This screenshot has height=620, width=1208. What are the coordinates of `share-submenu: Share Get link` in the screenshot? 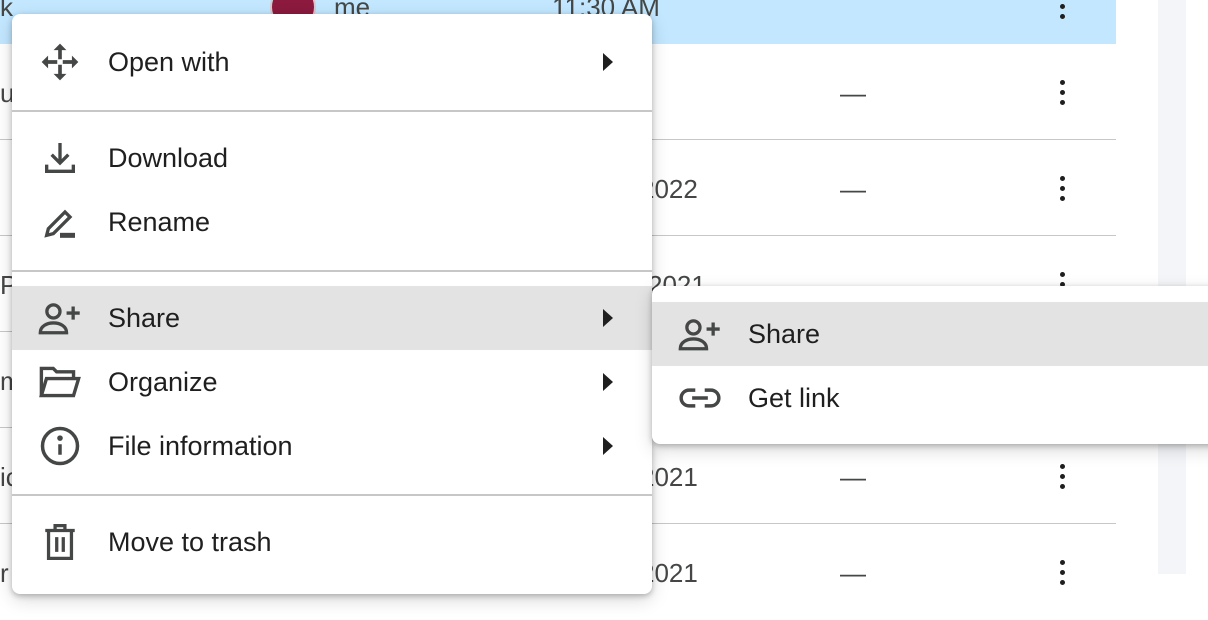 It's located at (930, 365).